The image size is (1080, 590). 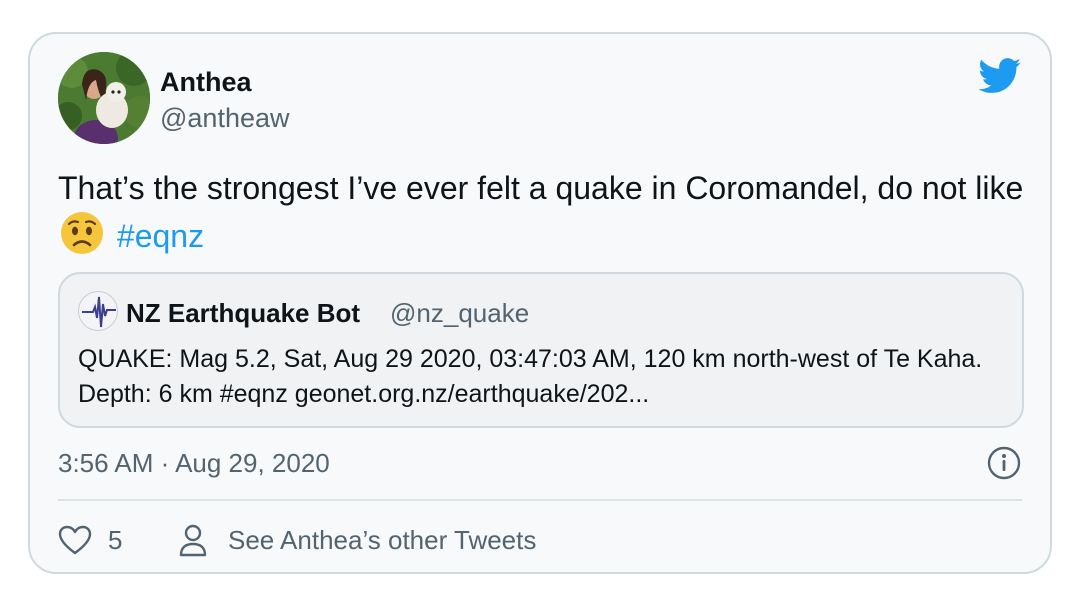 I want to click on avatar-photo, so click(x=104, y=98).